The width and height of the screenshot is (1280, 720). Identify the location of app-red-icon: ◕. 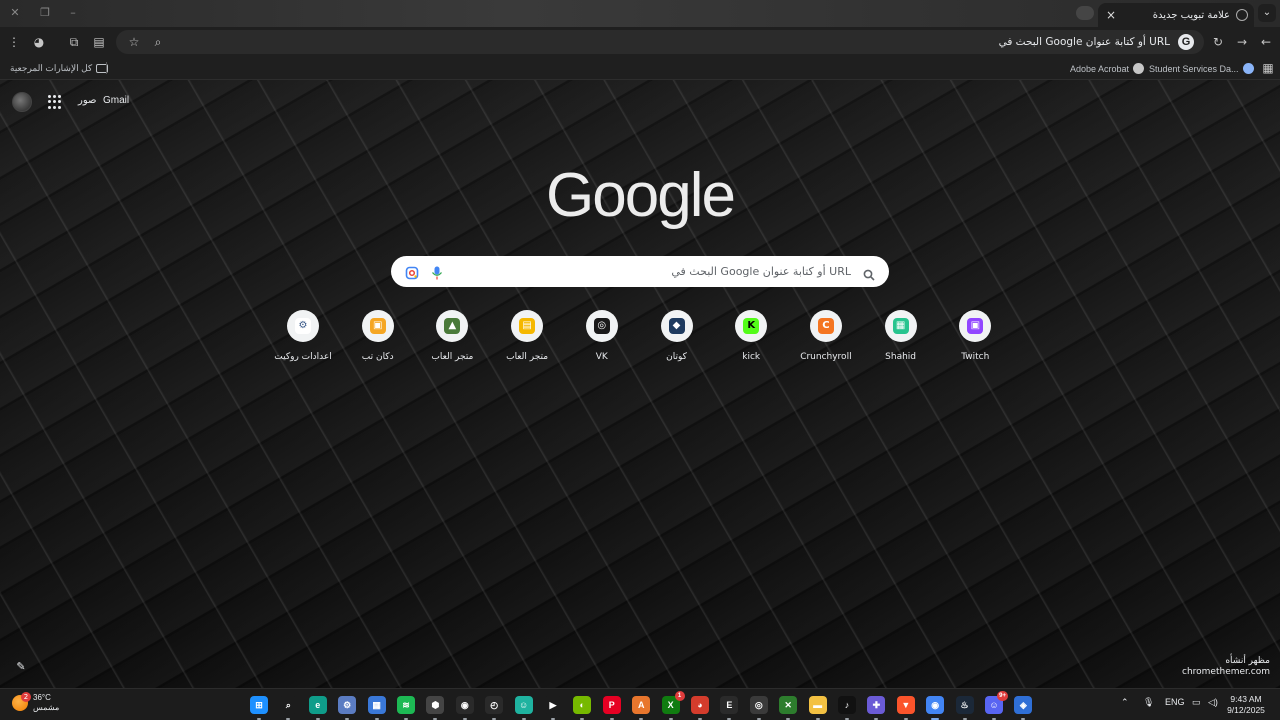
(700, 708).